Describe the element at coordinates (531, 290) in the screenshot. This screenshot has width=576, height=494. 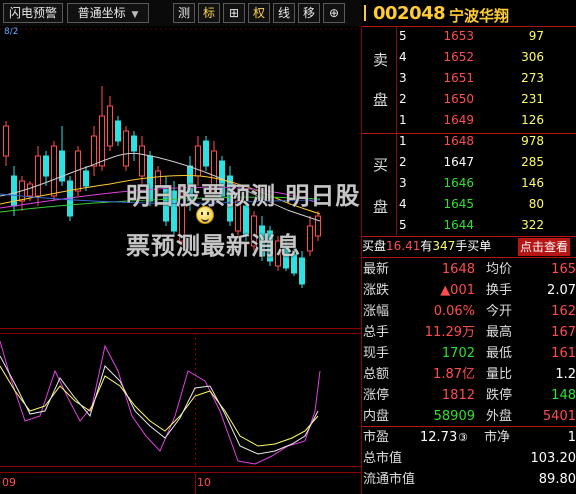
I see `stat-right: 换手 2.07` at that location.